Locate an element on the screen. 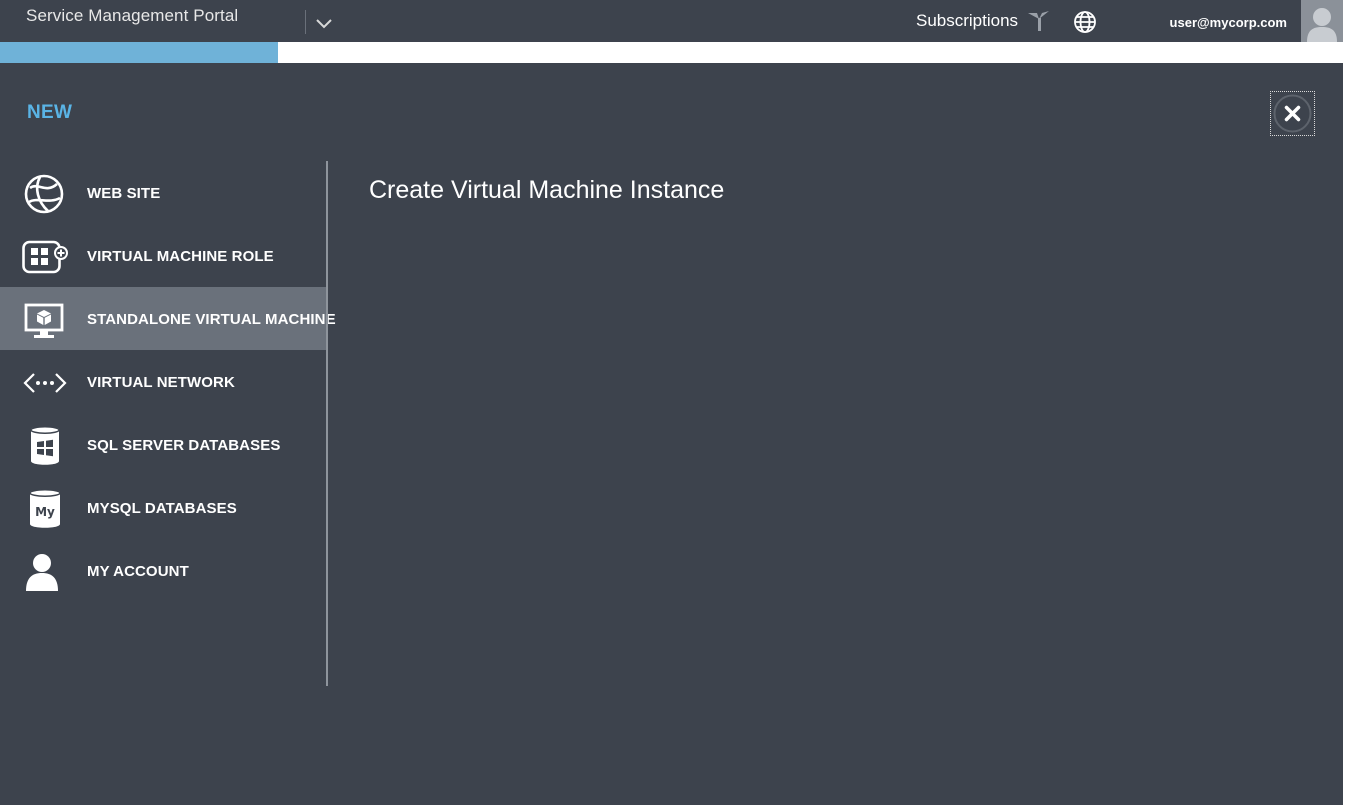  chevron-down-icon is located at coordinates (324, 23).